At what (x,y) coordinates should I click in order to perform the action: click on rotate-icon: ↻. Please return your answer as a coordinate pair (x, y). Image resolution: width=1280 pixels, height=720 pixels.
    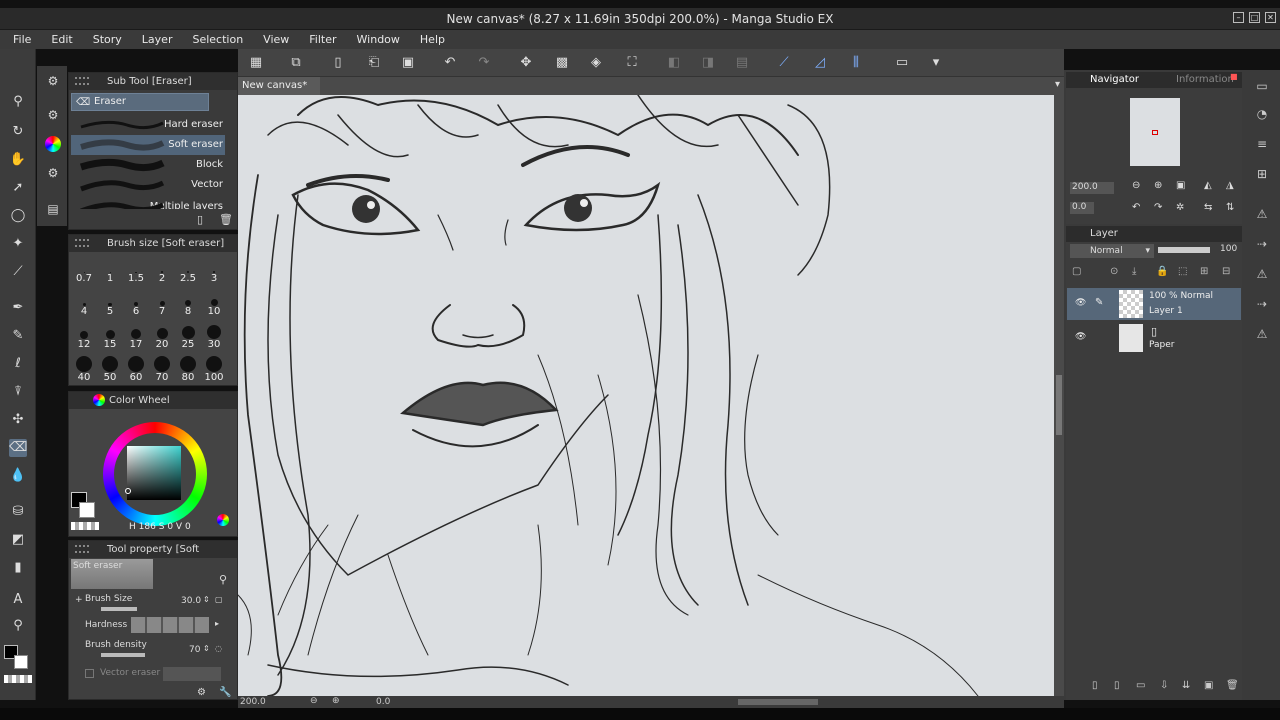
    Looking at the image, I should click on (18, 132).